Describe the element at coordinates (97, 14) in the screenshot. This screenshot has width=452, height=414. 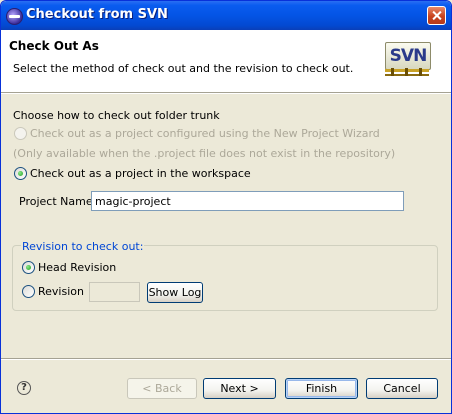
I see `window-title: Checkout from SVN` at that location.